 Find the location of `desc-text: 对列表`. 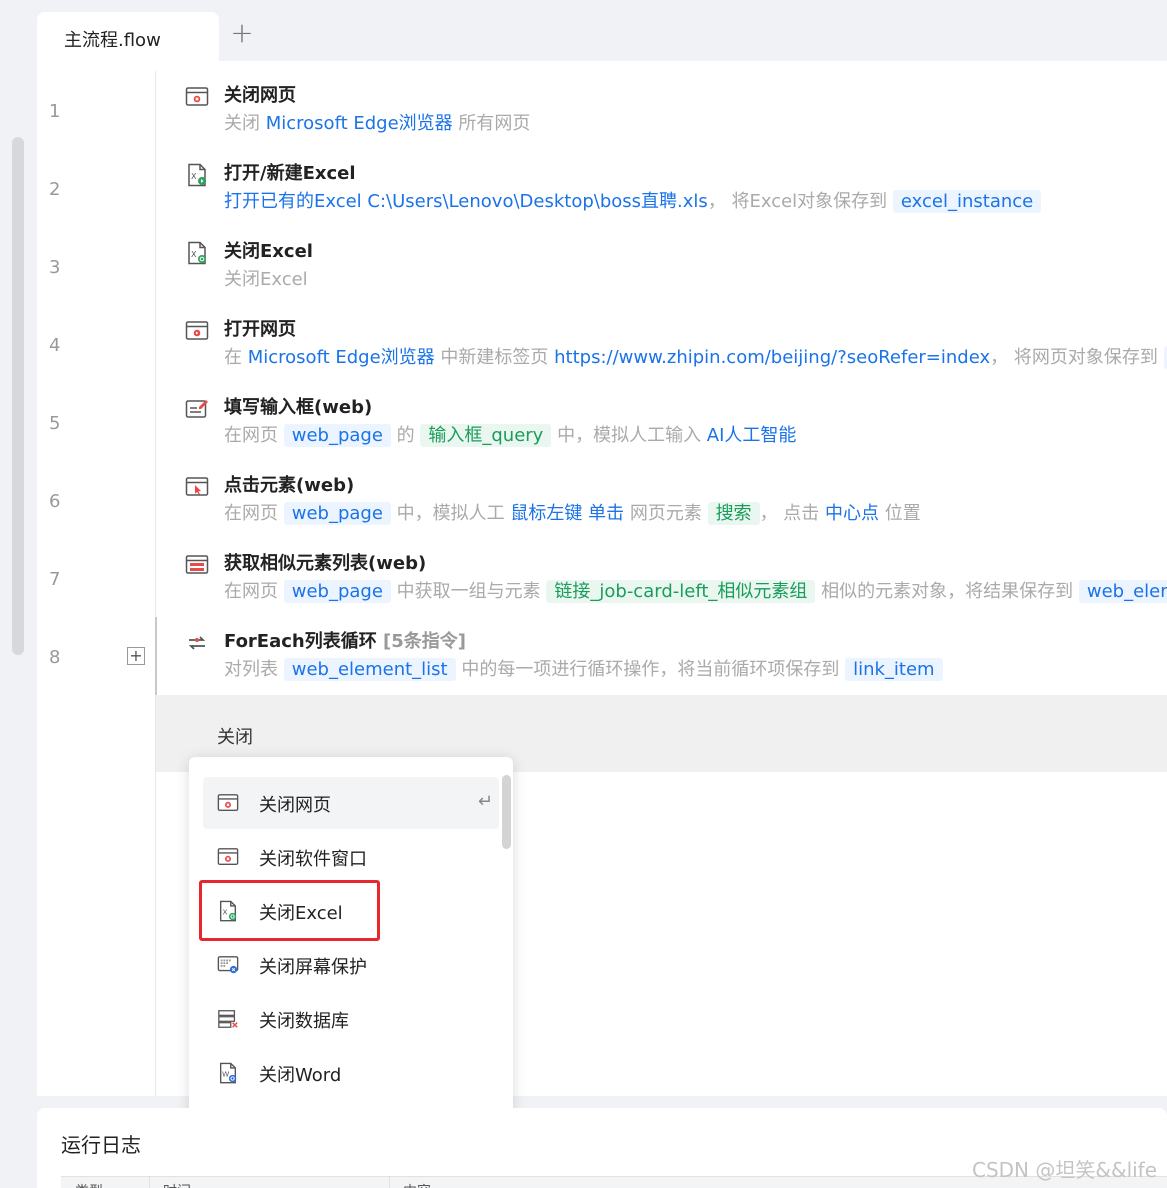

desc-text: 对列表 is located at coordinates (254, 669).